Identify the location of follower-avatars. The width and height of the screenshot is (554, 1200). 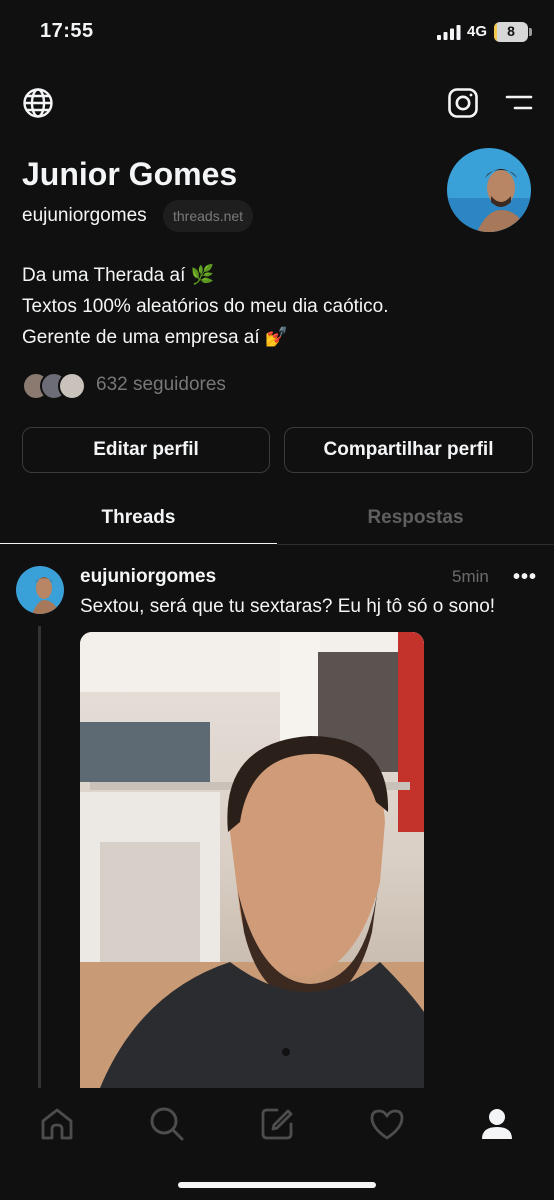
(54, 386).